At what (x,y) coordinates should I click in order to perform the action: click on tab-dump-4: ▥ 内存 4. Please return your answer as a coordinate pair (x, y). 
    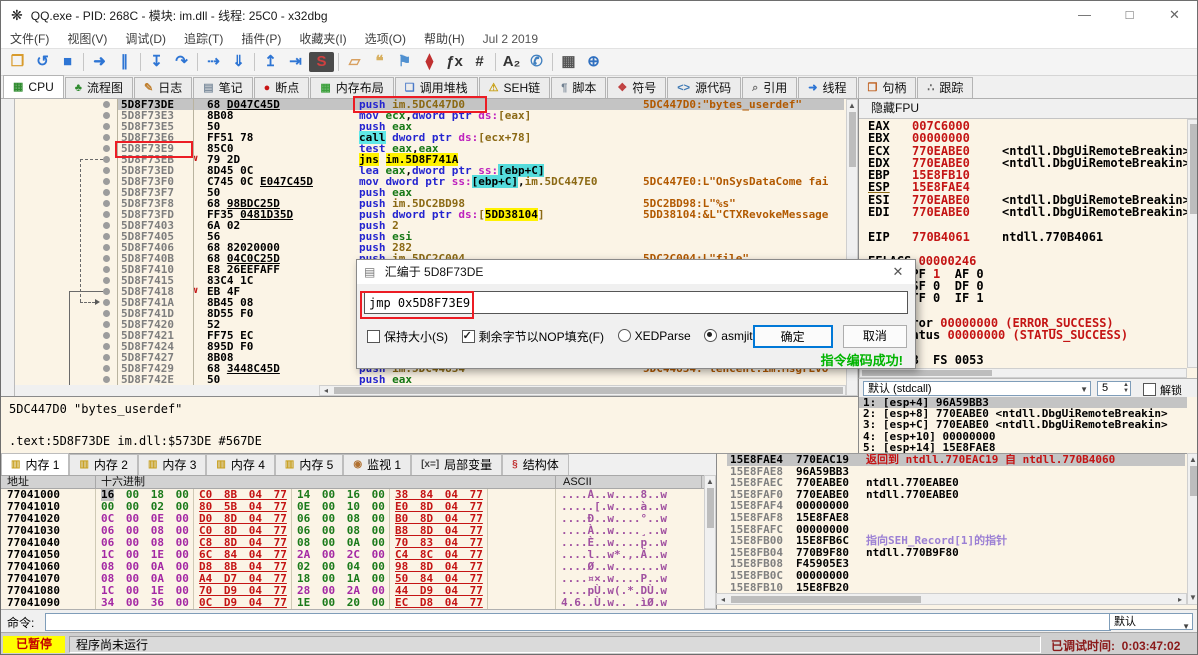
    Looking at the image, I should click on (240, 464).